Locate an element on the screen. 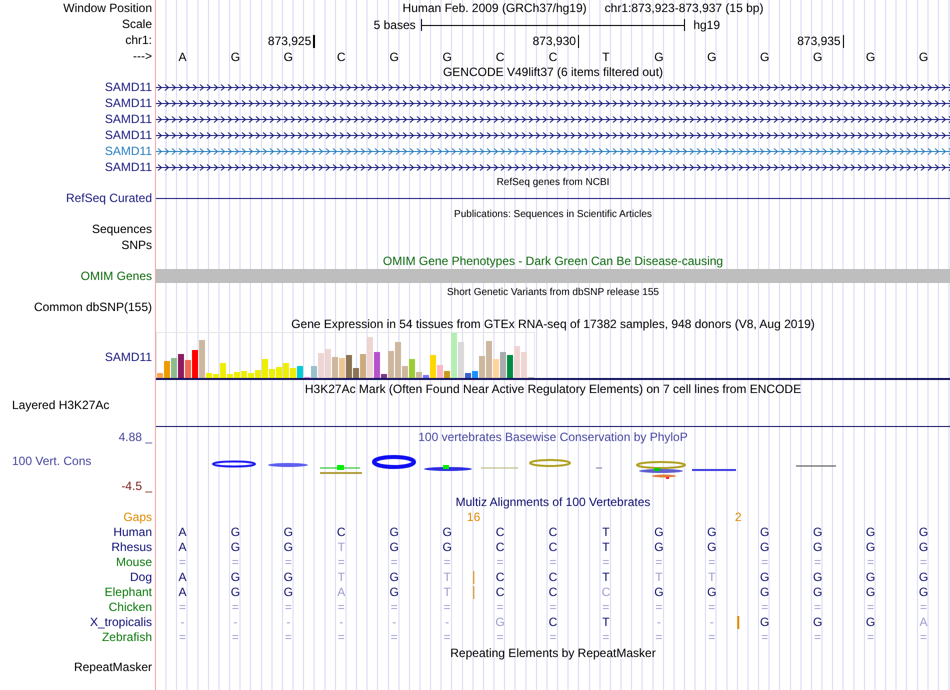 The height and width of the screenshot is (690, 950). track-title: Short Genetic Variants from dbSNP release 155 is located at coordinates (553, 293).